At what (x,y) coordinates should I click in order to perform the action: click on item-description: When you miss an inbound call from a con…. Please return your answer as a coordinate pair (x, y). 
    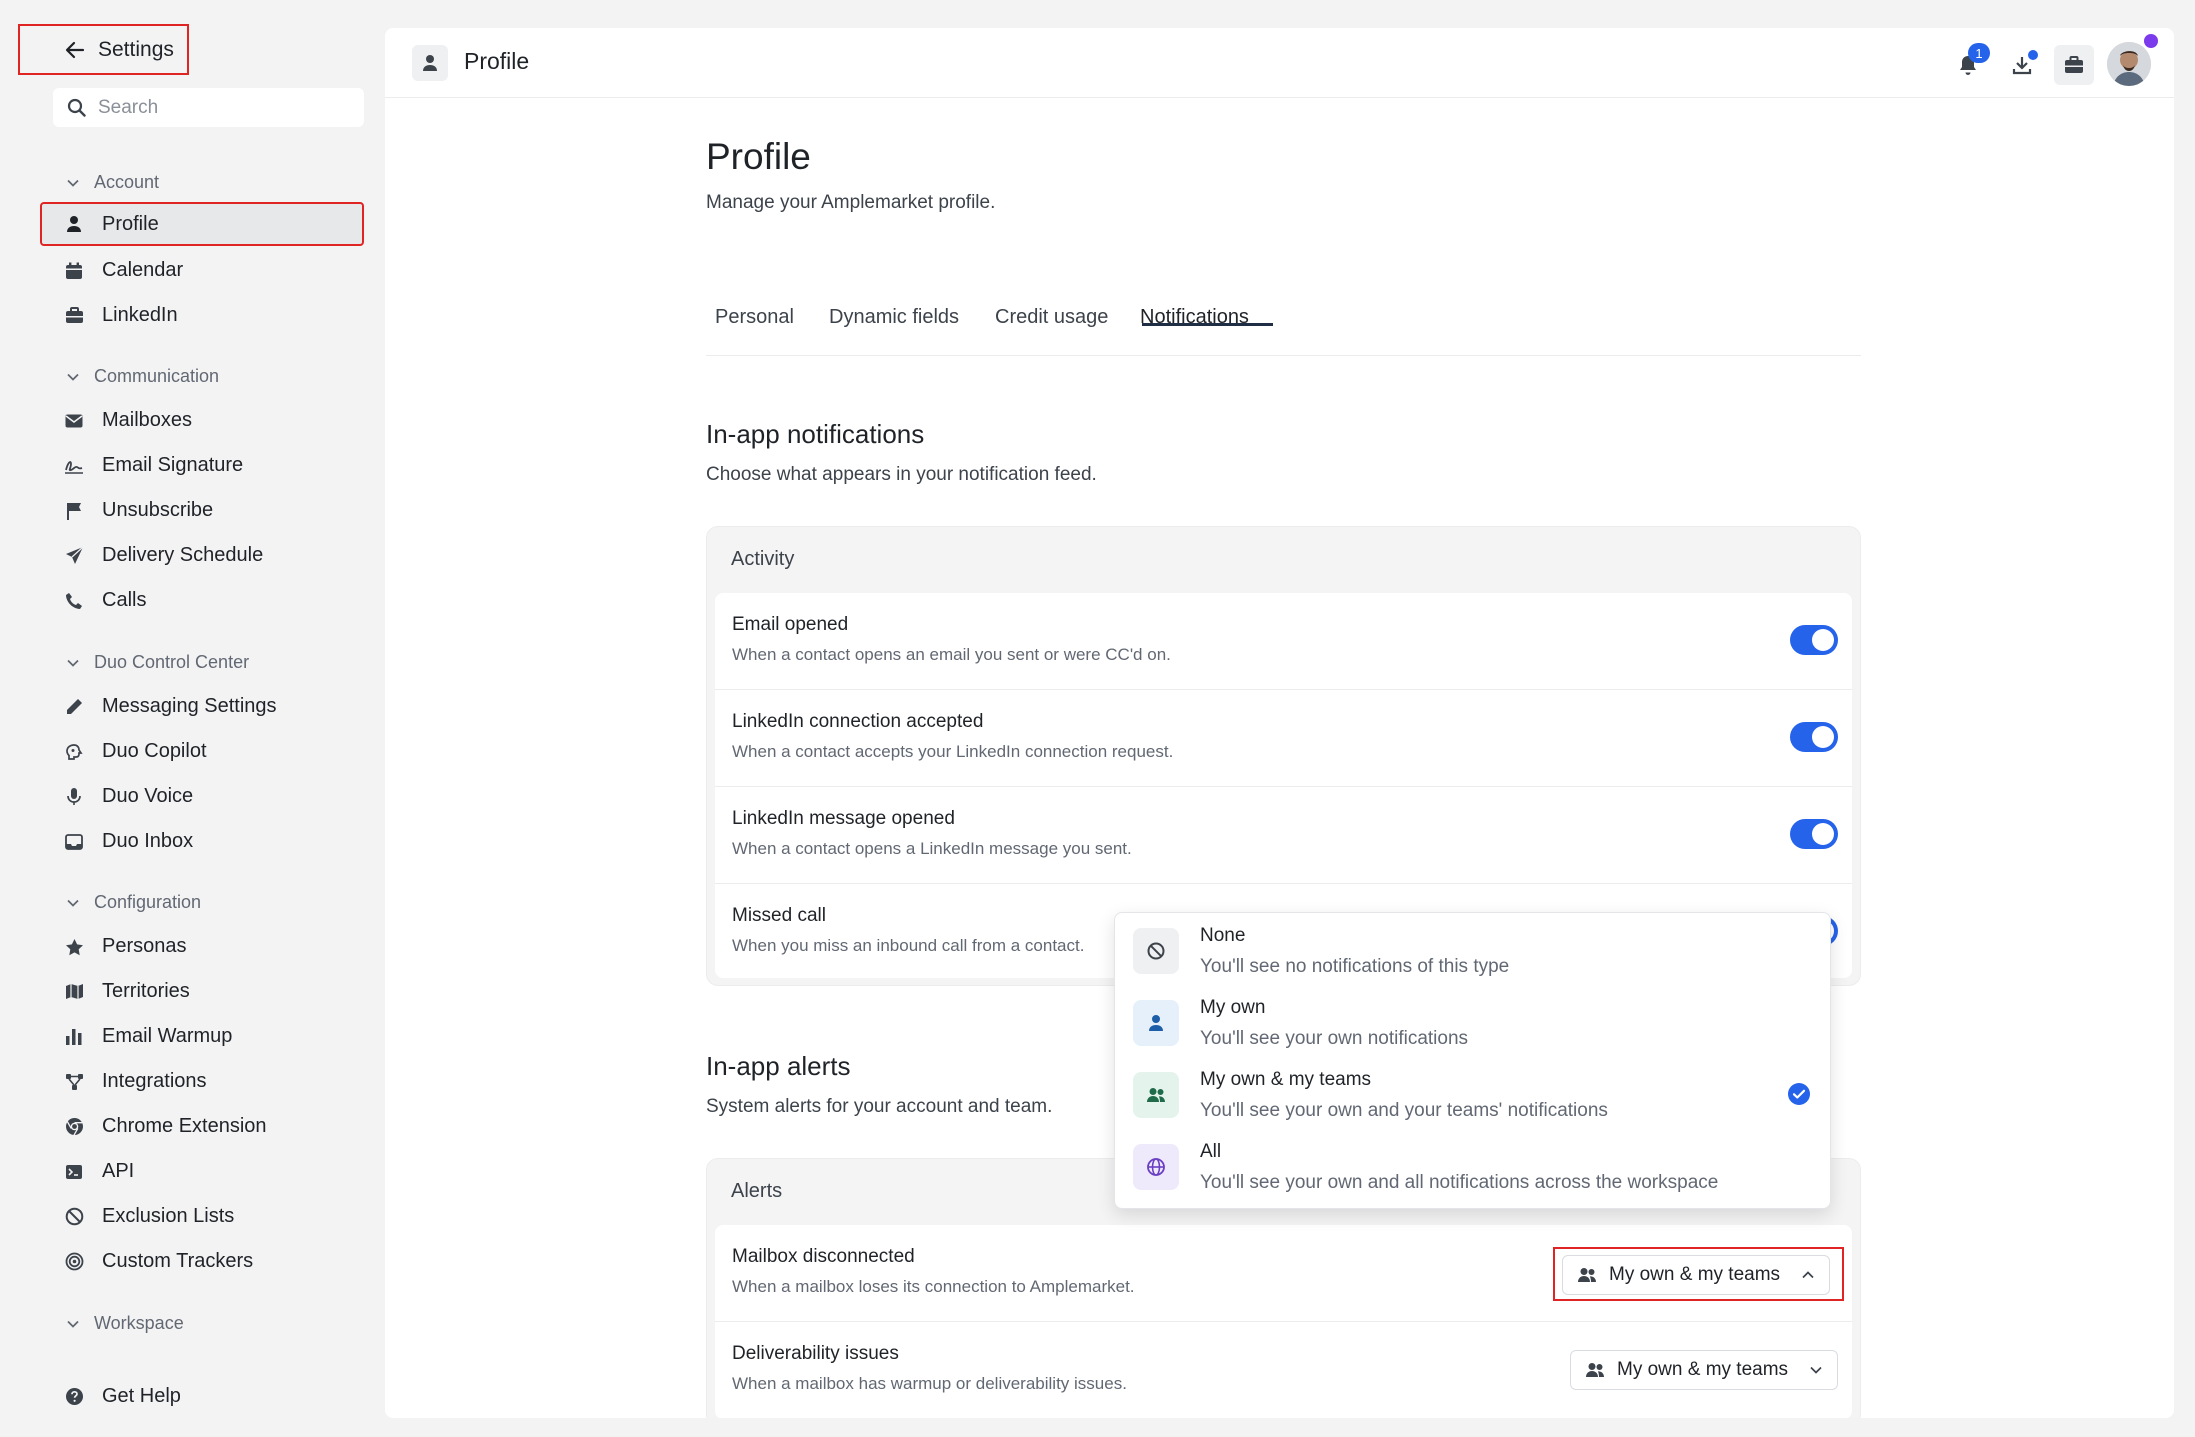
    Looking at the image, I should click on (908, 945).